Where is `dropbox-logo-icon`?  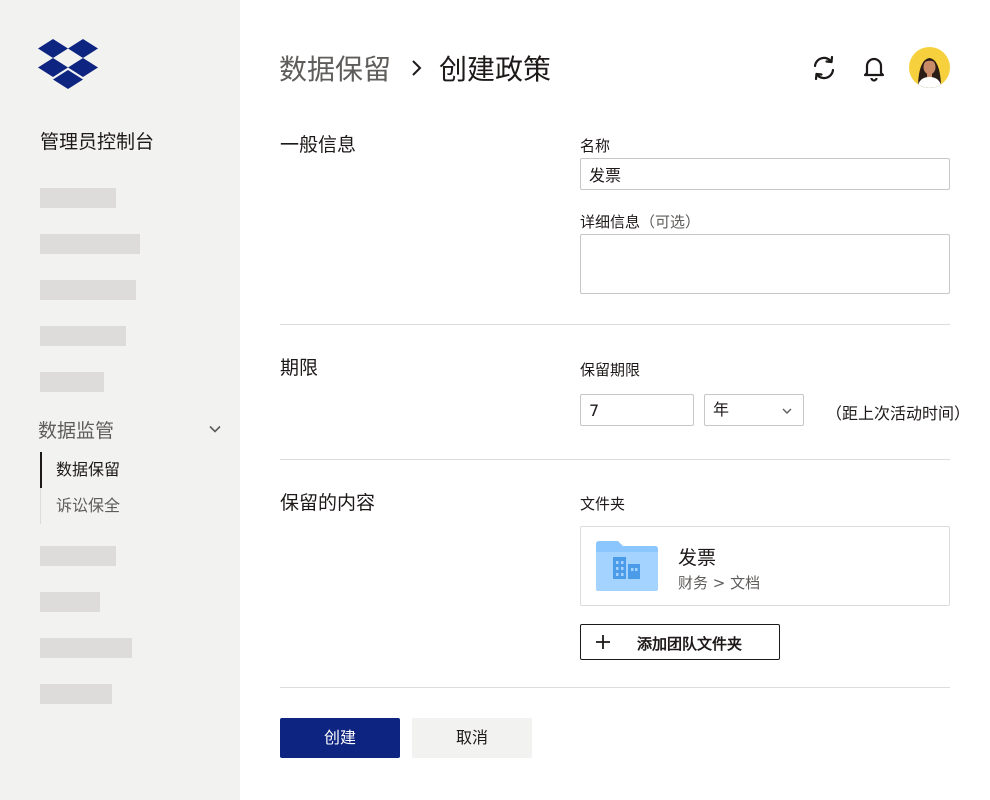 dropbox-logo-icon is located at coordinates (68, 64).